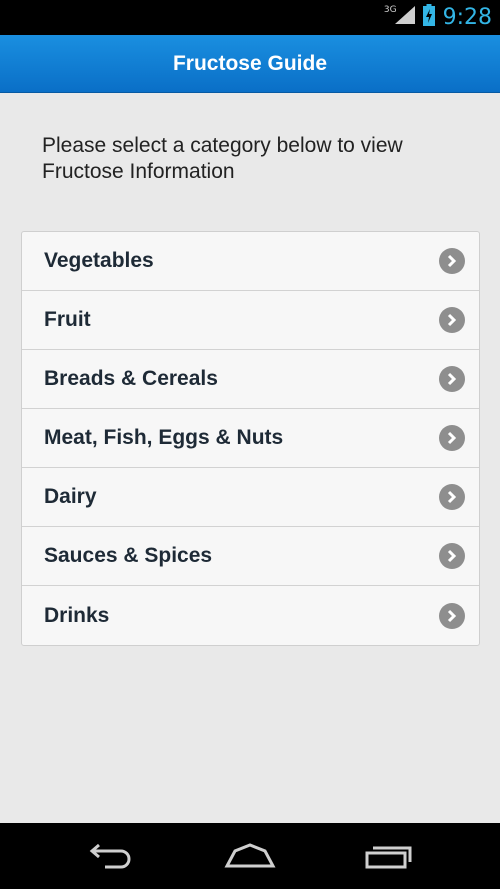 This screenshot has height=889, width=500. I want to click on app-title: Fructose Guide, so click(250, 63).